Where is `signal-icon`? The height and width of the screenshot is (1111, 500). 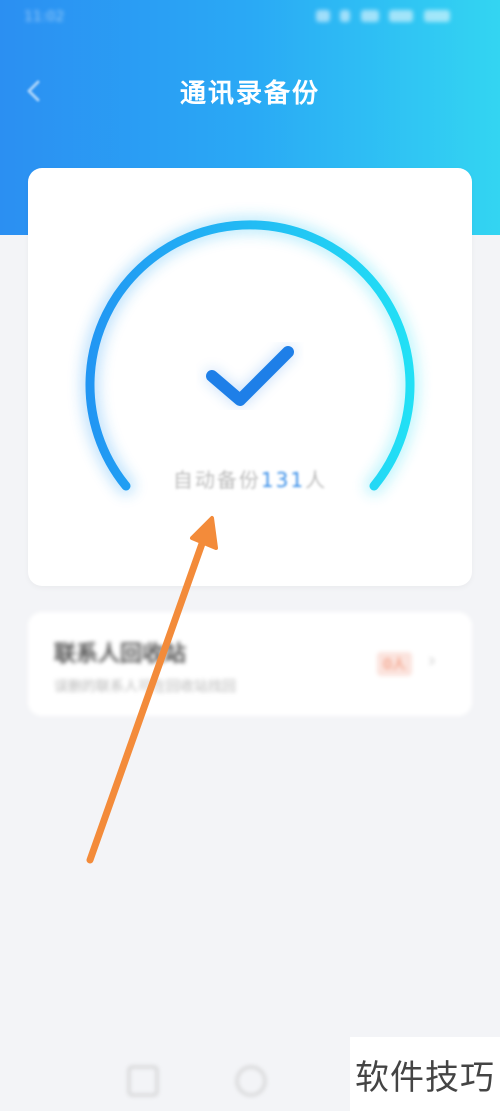 signal-icon is located at coordinates (401, 16).